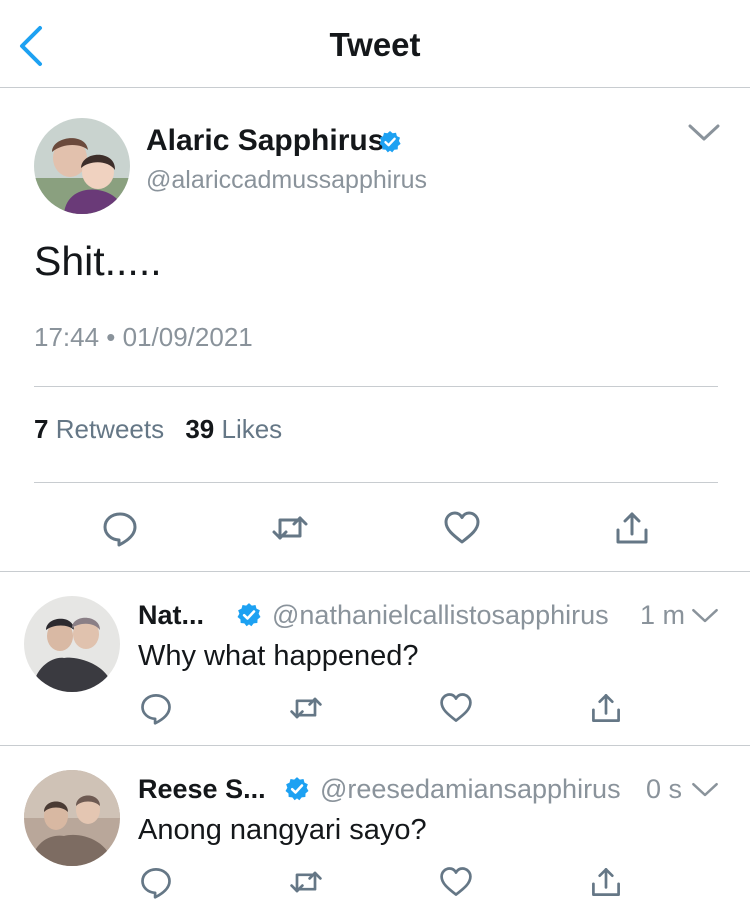 The image size is (750, 919). What do you see at coordinates (199, 429) in the screenshot?
I see `likes-count: 39` at bounding box center [199, 429].